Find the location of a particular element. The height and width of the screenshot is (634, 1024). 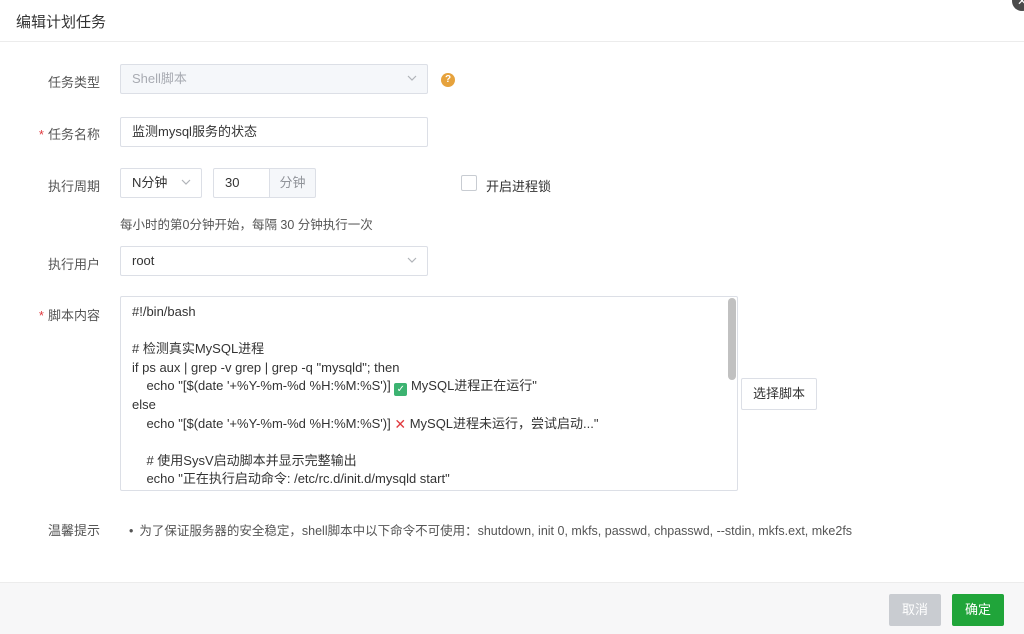

user-select: root is located at coordinates (274, 261).